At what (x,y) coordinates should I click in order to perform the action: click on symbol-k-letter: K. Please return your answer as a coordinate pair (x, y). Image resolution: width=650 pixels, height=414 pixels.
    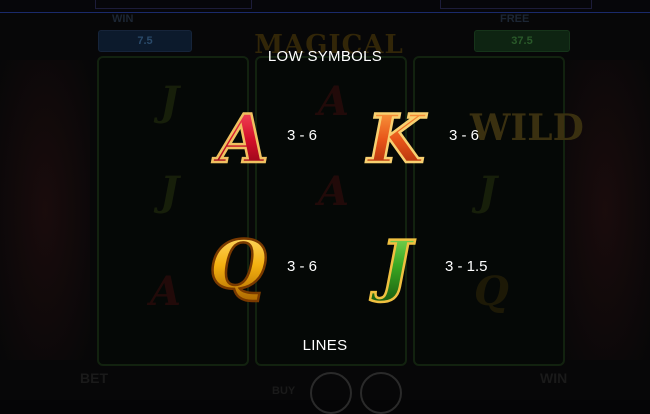
    Looking at the image, I should click on (396, 139).